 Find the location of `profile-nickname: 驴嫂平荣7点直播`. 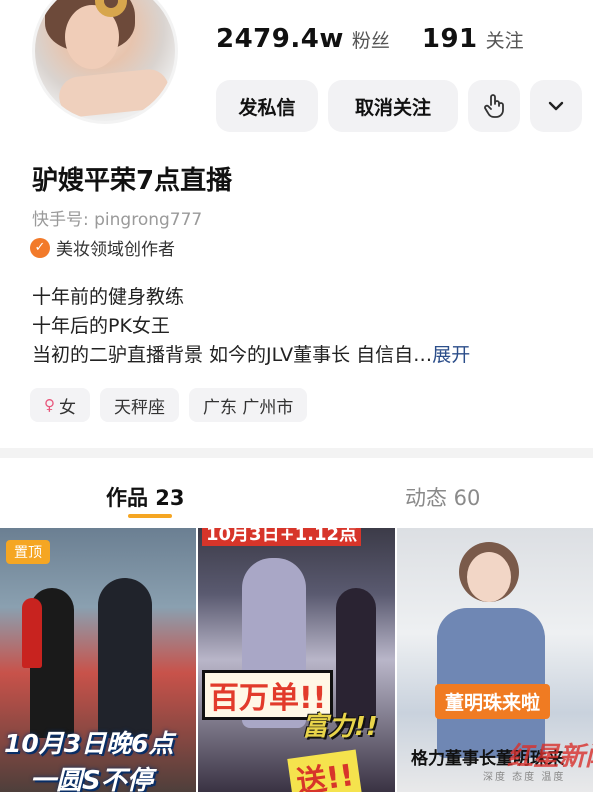

profile-nickname: 驴嫂平荣7点直播 is located at coordinates (132, 181).